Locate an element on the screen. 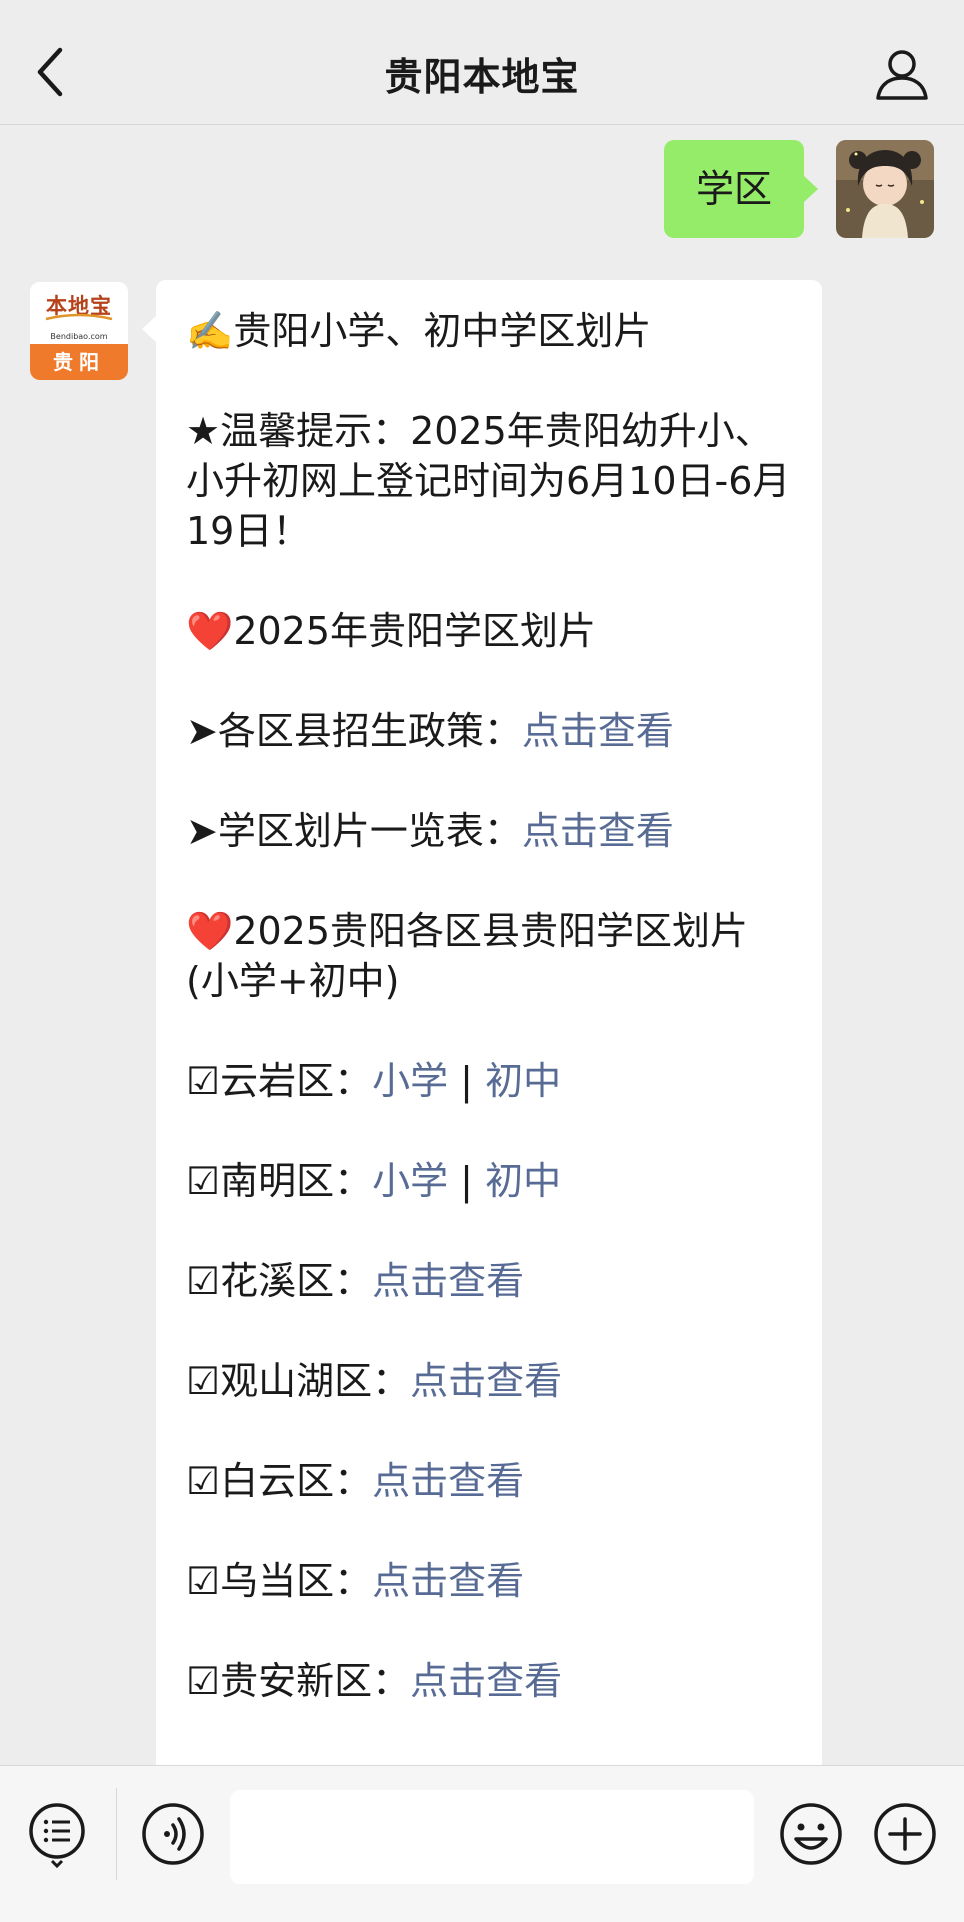  district-label: ☑贵安新区： is located at coordinates (298, 1681).